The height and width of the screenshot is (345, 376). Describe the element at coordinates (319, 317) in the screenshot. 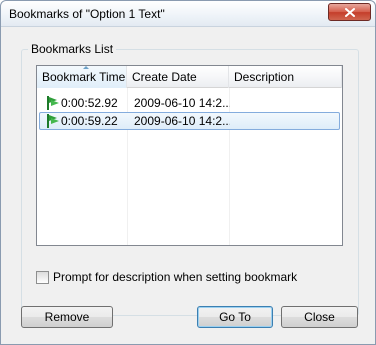

I see `close-button: Close` at that location.